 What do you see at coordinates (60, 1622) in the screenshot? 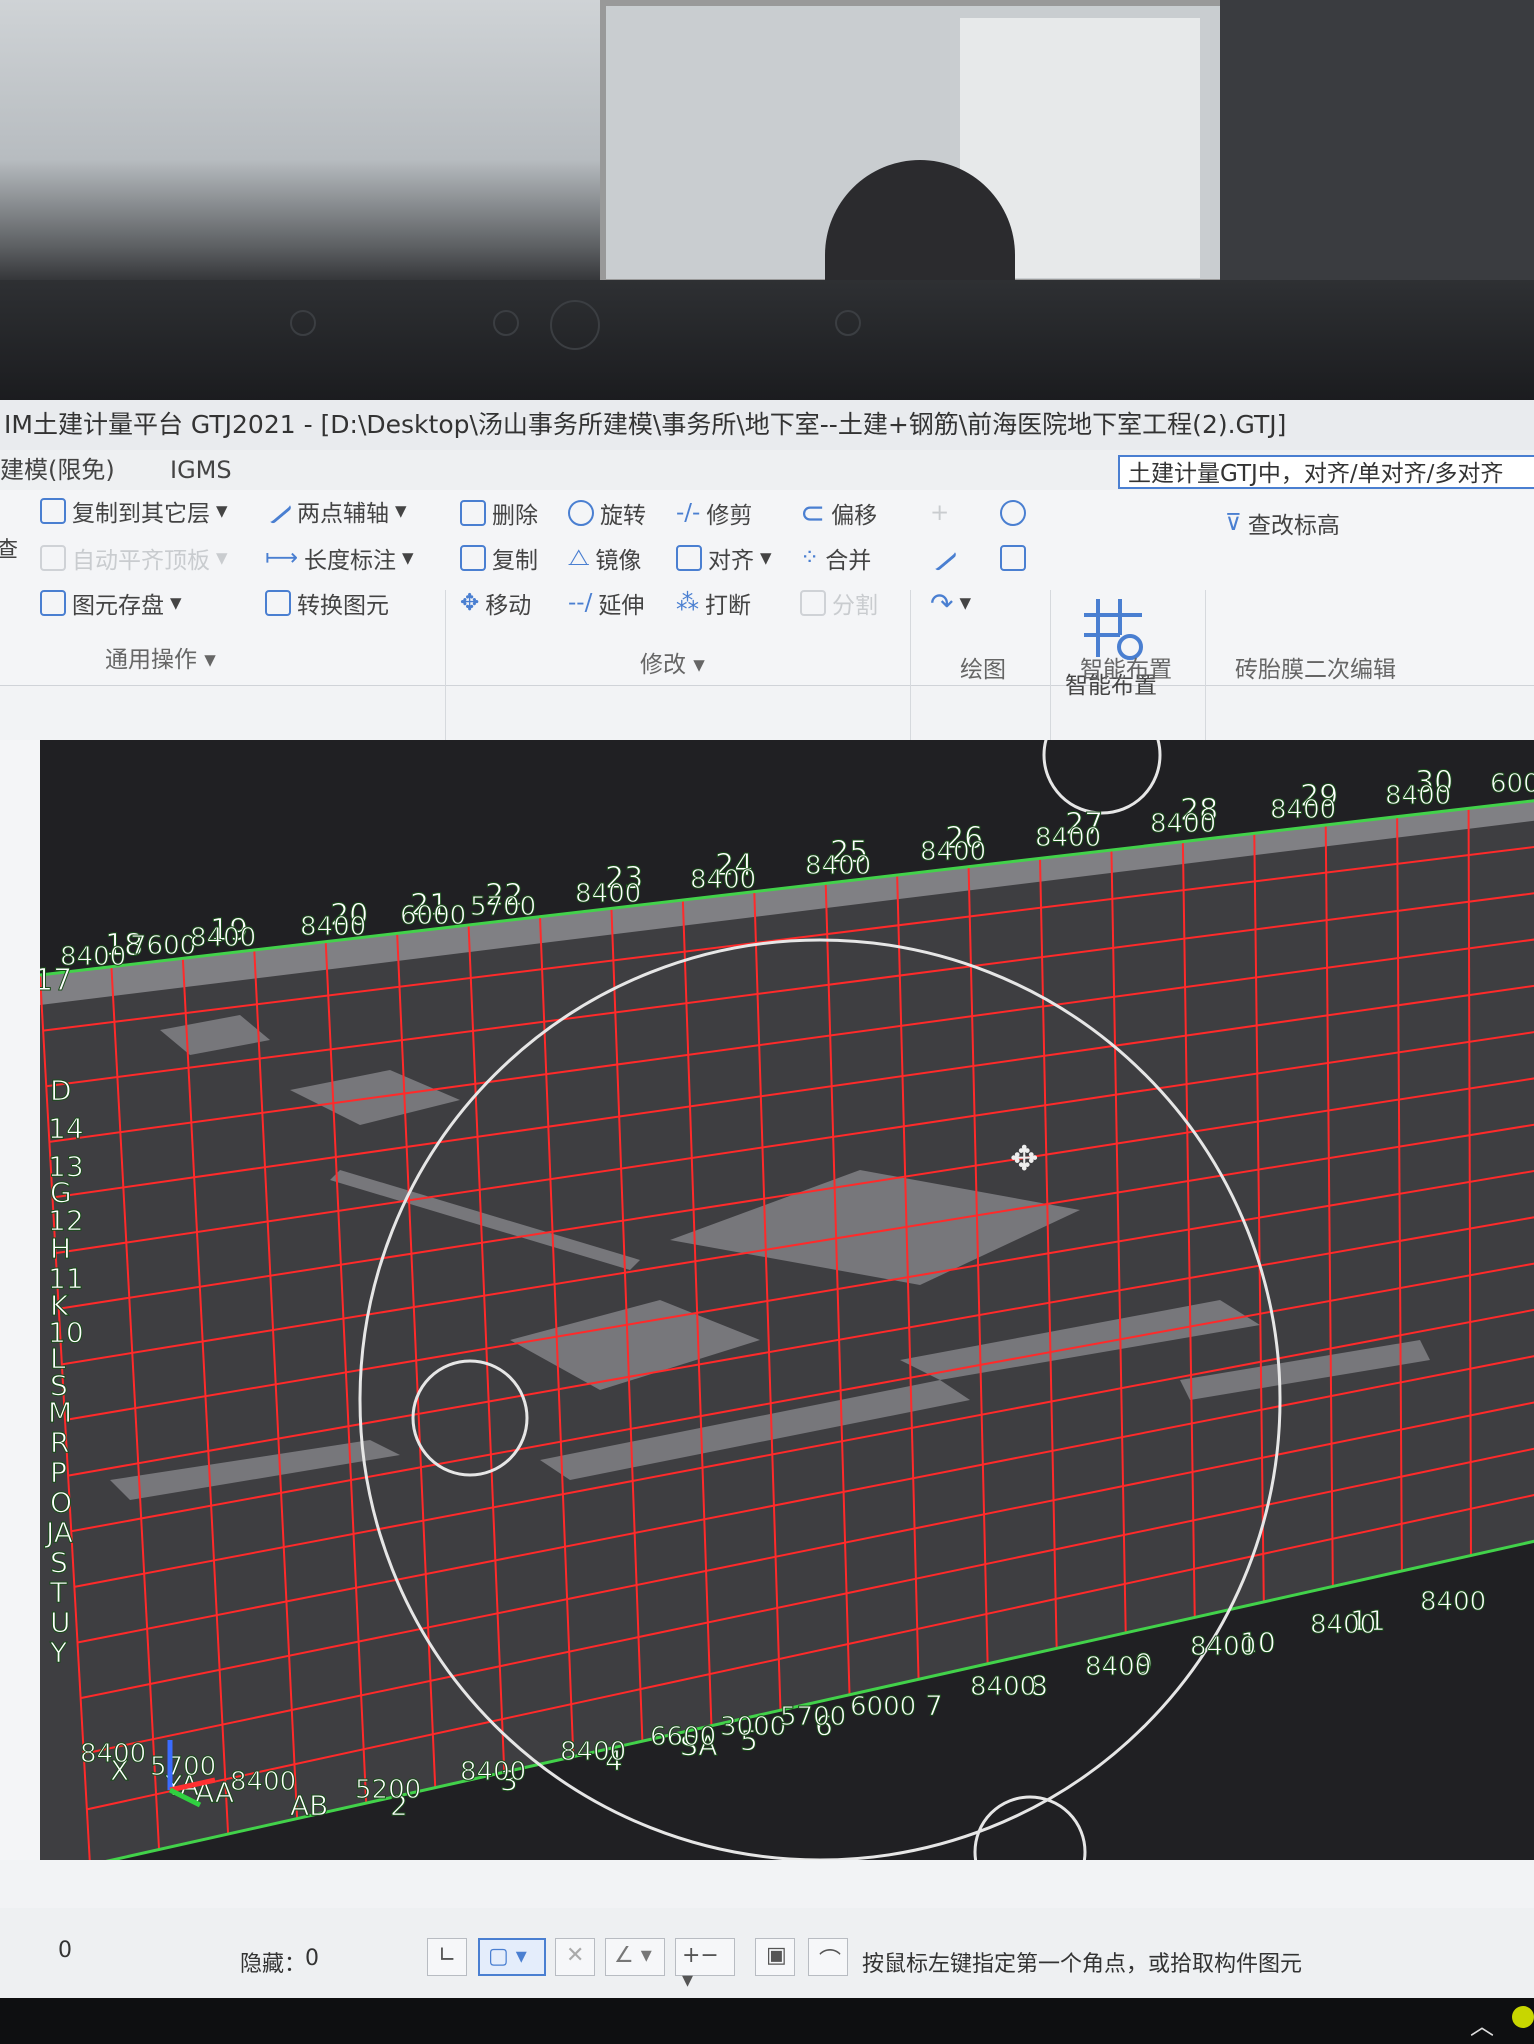
I see `axis-letter: U` at bounding box center [60, 1622].